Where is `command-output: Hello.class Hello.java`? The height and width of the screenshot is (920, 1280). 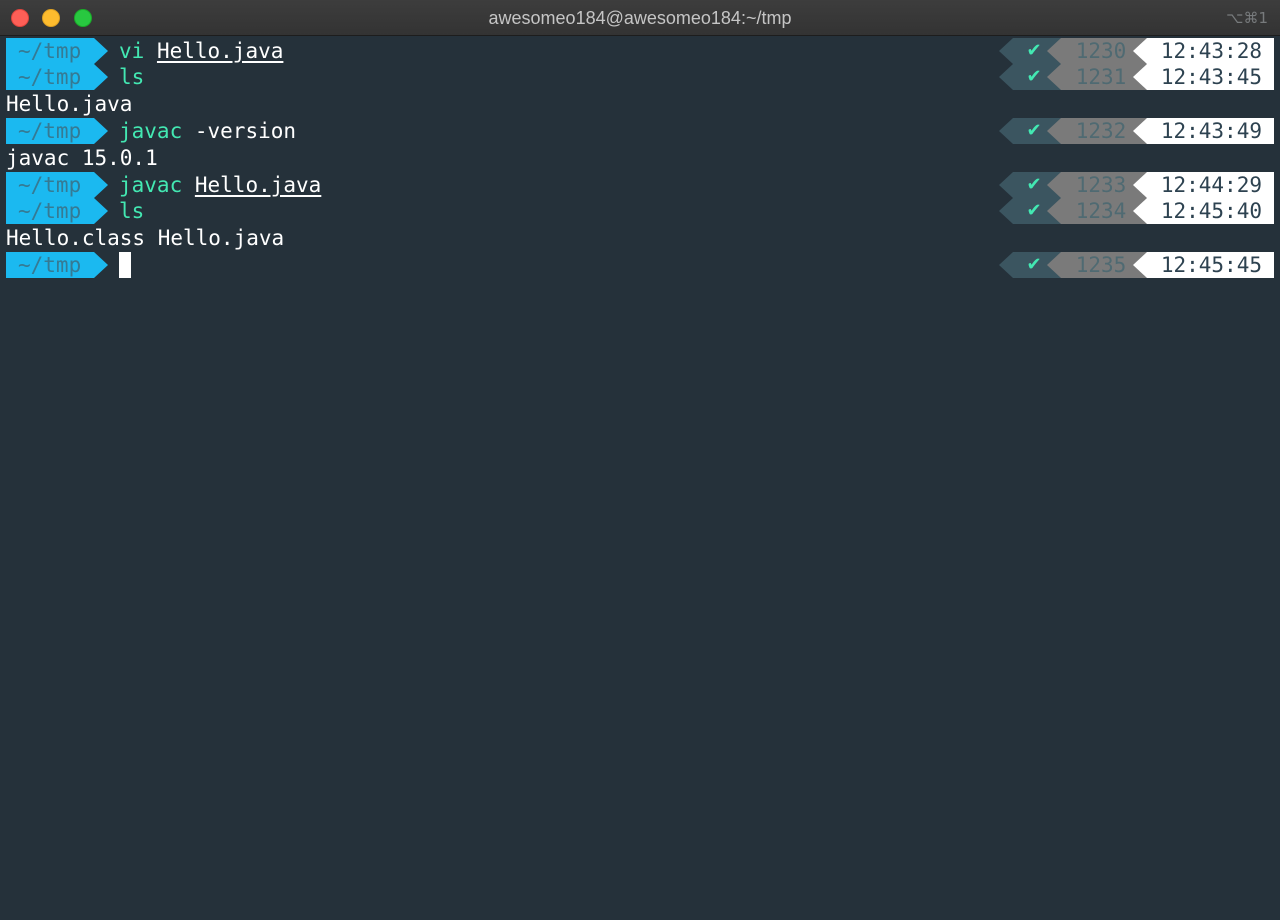 command-output: Hello.class Hello.java is located at coordinates (145, 238).